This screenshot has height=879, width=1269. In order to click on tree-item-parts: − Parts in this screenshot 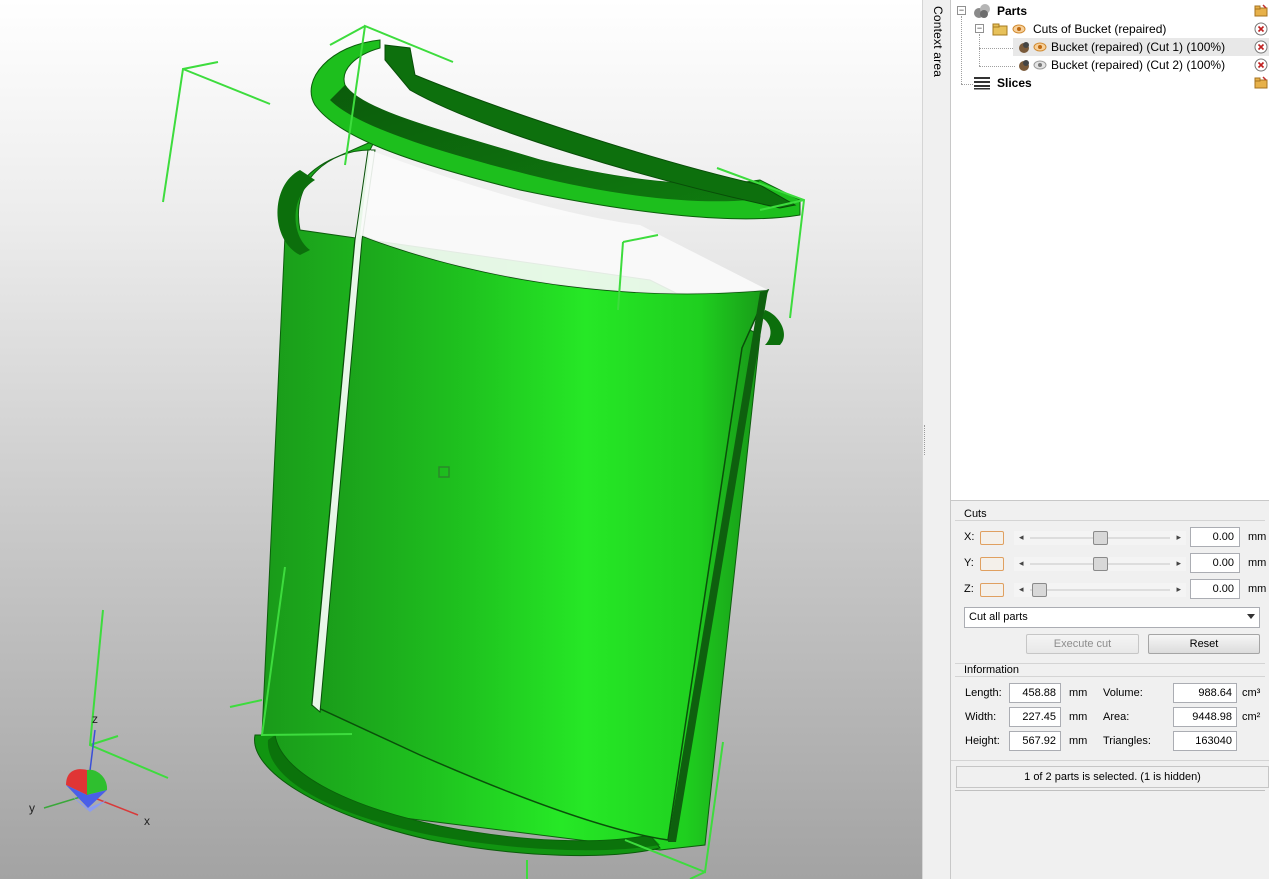, I will do `click(1110, 11)`.